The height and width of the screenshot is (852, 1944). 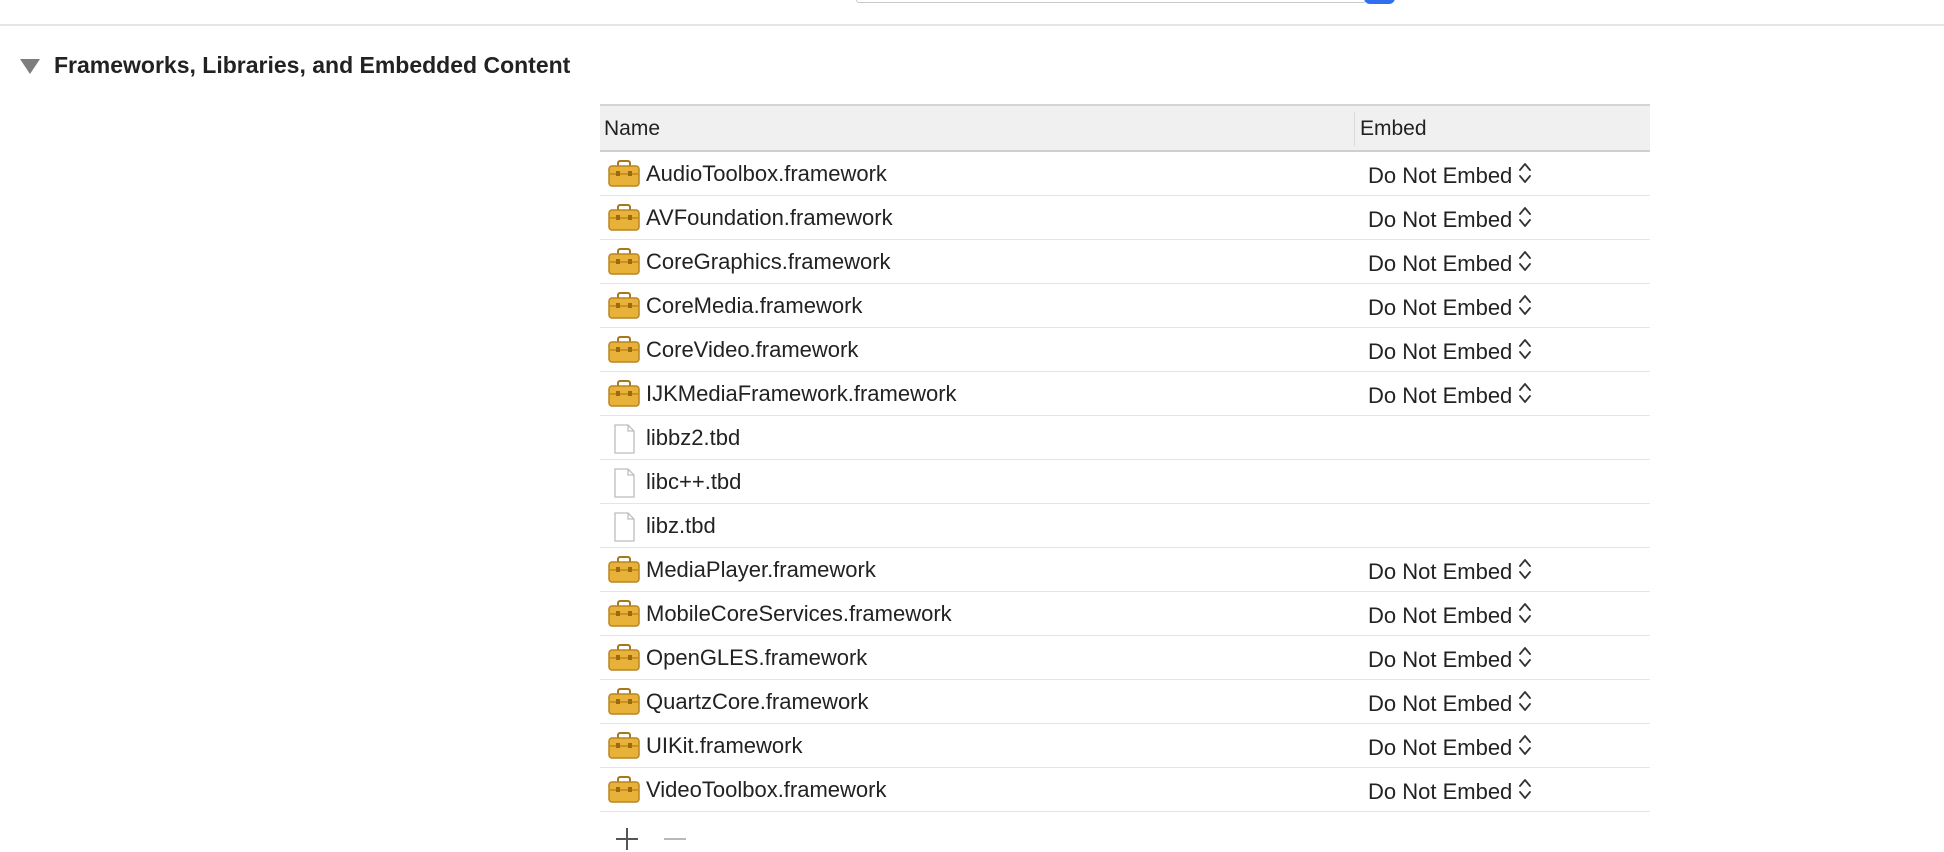 I want to click on row-name: libc++.tbd, so click(x=694, y=481).